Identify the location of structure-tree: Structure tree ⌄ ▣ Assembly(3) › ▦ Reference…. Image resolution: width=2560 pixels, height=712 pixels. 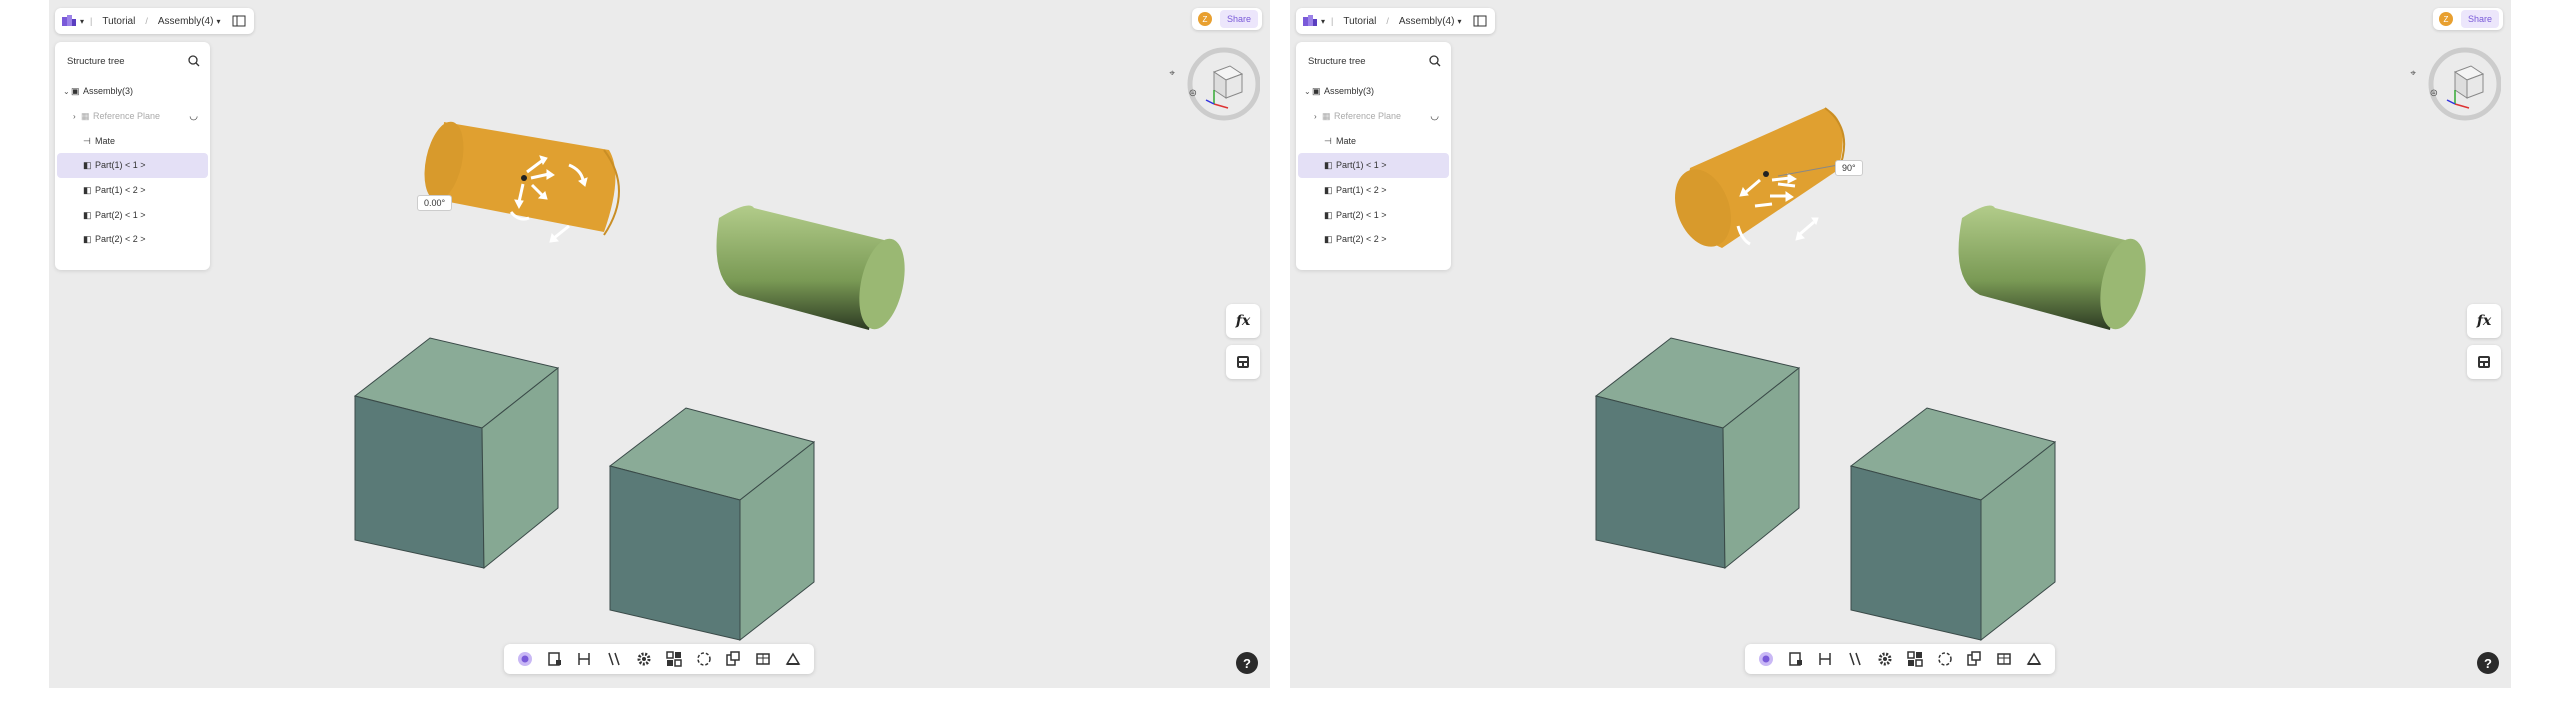
(132, 156).